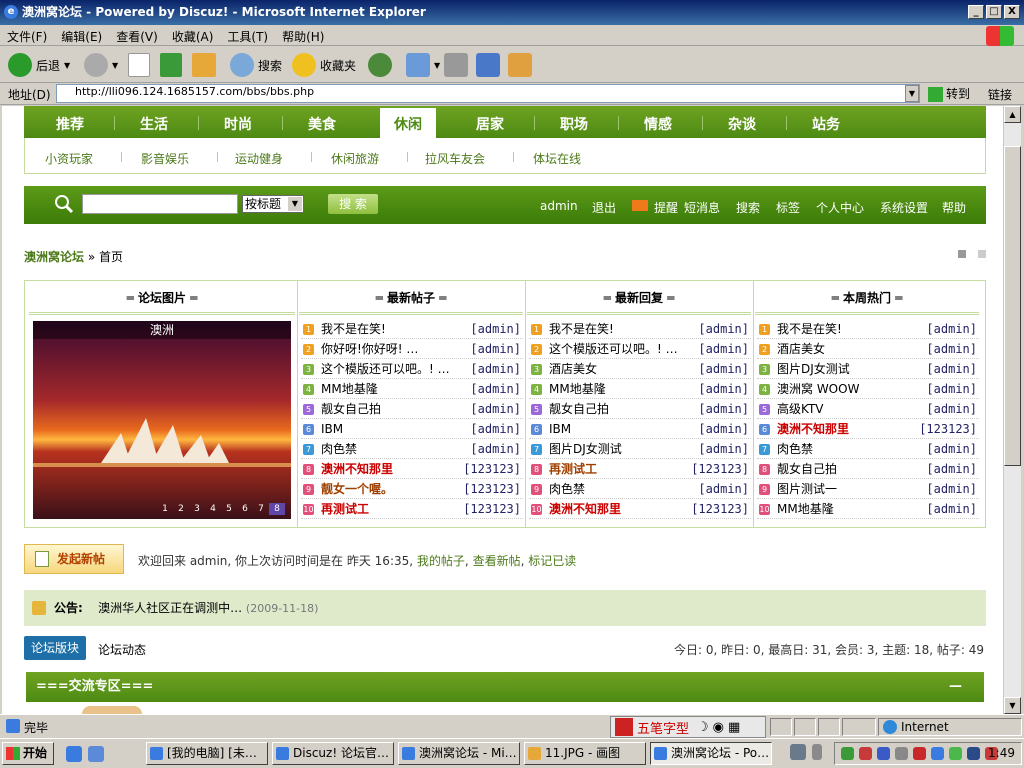 The width and height of the screenshot is (1024, 768). I want to click on slide-page-5: 5, so click(229, 509).